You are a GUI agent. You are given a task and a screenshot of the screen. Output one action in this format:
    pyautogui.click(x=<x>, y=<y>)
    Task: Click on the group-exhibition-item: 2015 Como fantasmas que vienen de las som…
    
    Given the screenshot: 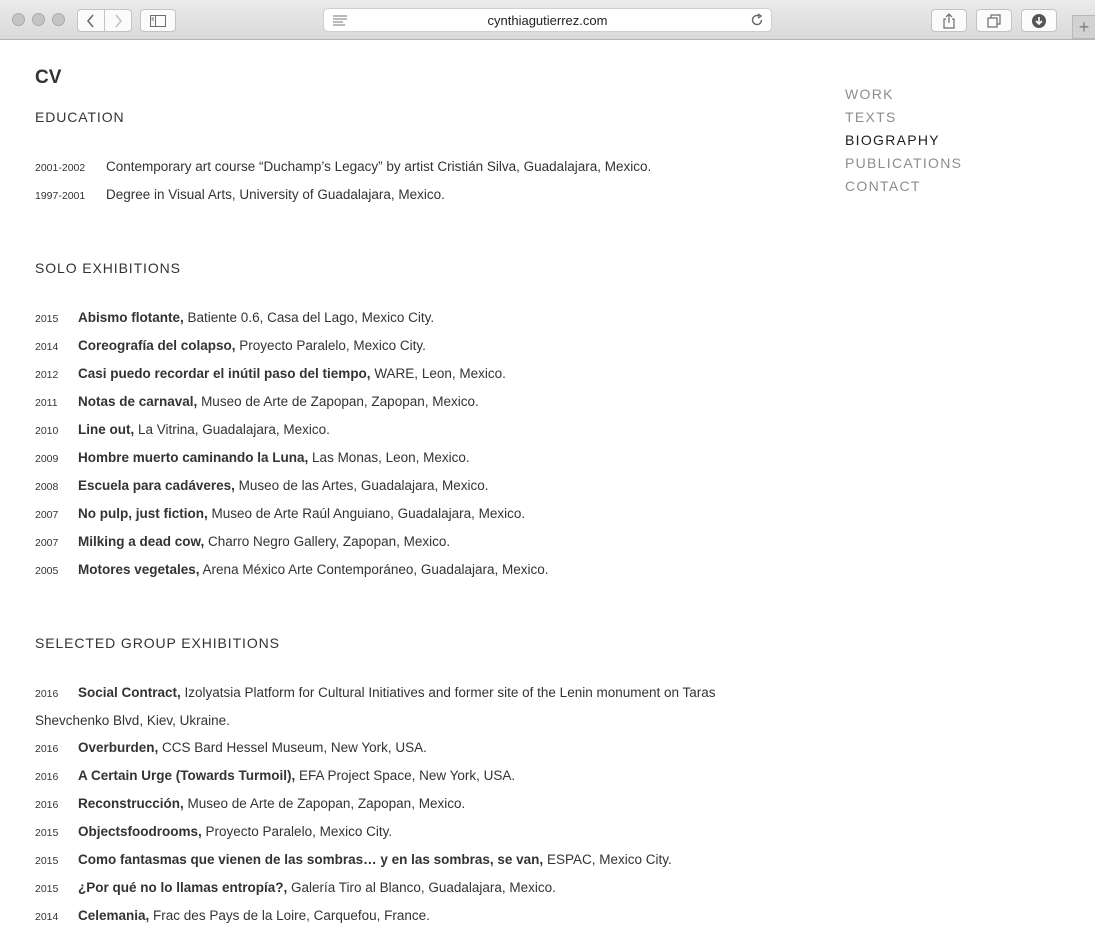 What is the action you would take?
    pyautogui.click(x=353, y=860)
    